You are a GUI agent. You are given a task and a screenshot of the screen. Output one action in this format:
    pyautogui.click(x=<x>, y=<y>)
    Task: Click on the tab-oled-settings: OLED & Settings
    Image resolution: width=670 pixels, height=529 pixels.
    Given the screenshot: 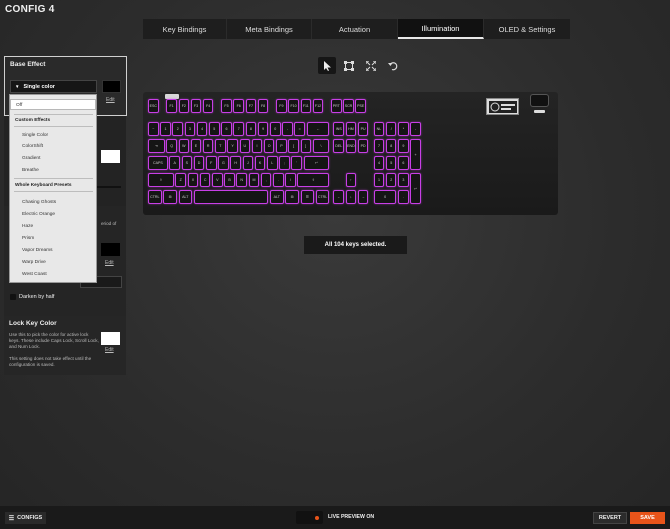 What is the action you would take?
    pyautogui.click(x=527, y=29)
    